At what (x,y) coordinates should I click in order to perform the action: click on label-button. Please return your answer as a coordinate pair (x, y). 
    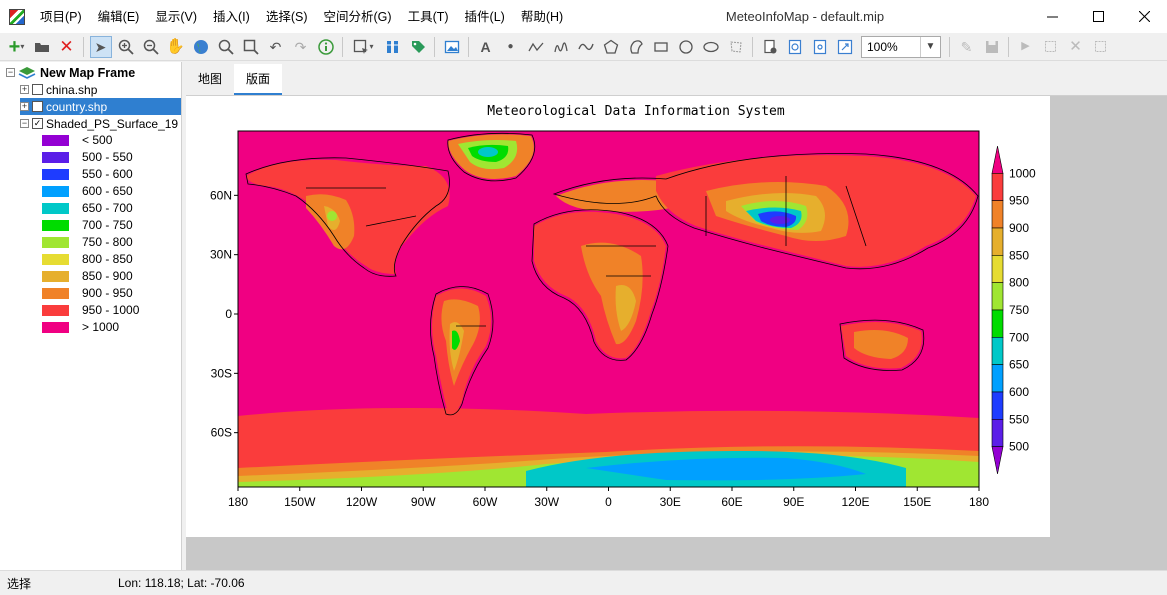
    Looking at the image, I should click on (418, 47).